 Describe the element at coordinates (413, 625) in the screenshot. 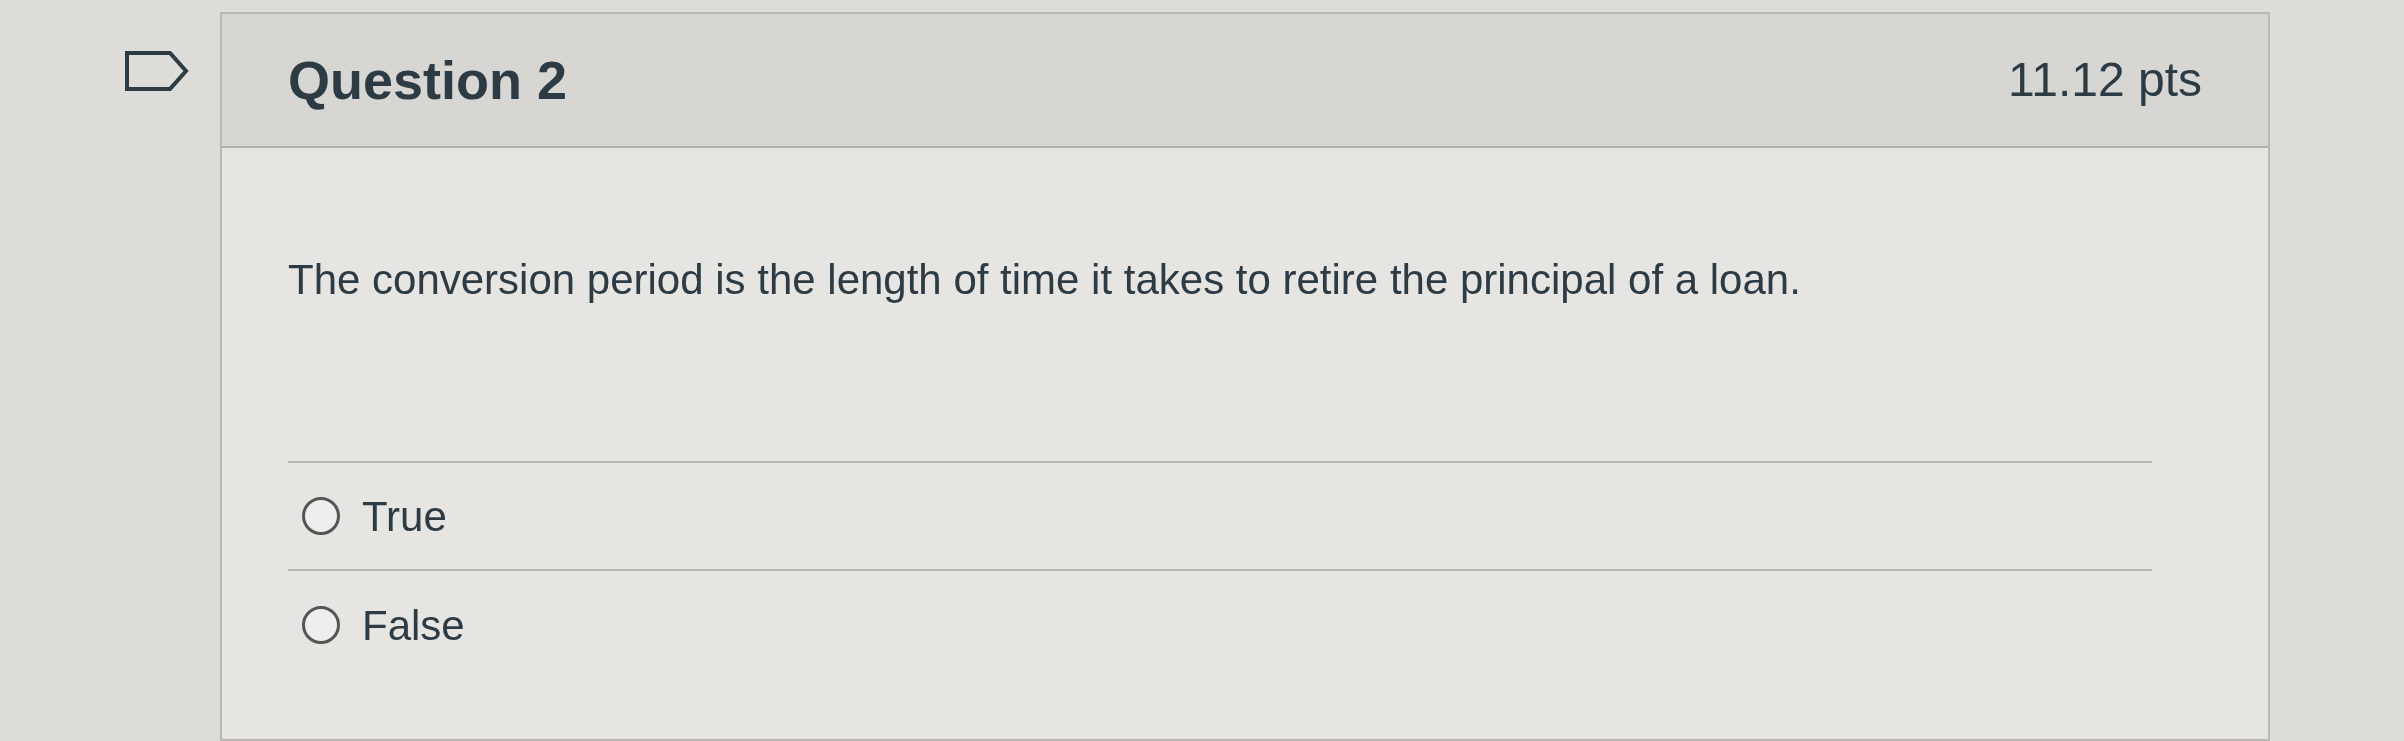

I see `answer-label: False` at that location.